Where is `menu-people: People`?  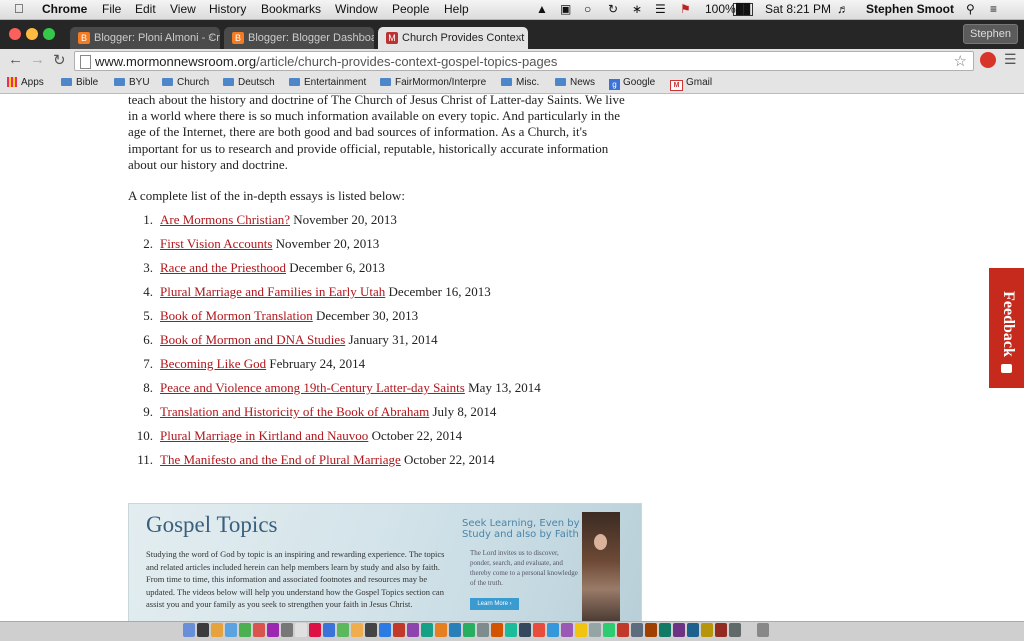 menu-people: People is located at coordinates (410, 9).